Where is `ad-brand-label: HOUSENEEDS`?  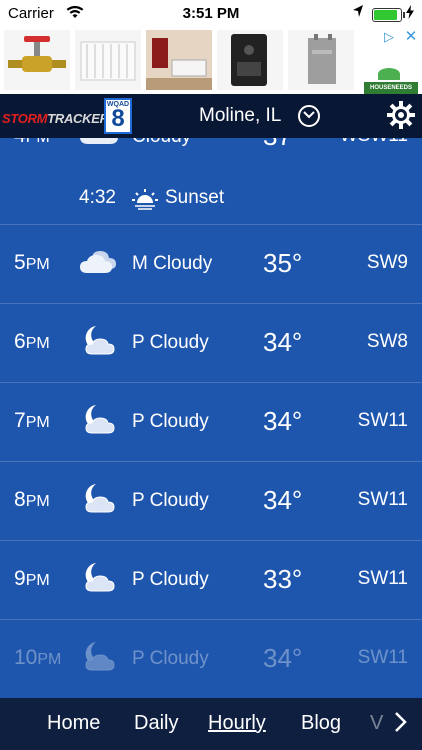 ad-brand-label: HOUSENEEDS is located at coordinates (391, 88).